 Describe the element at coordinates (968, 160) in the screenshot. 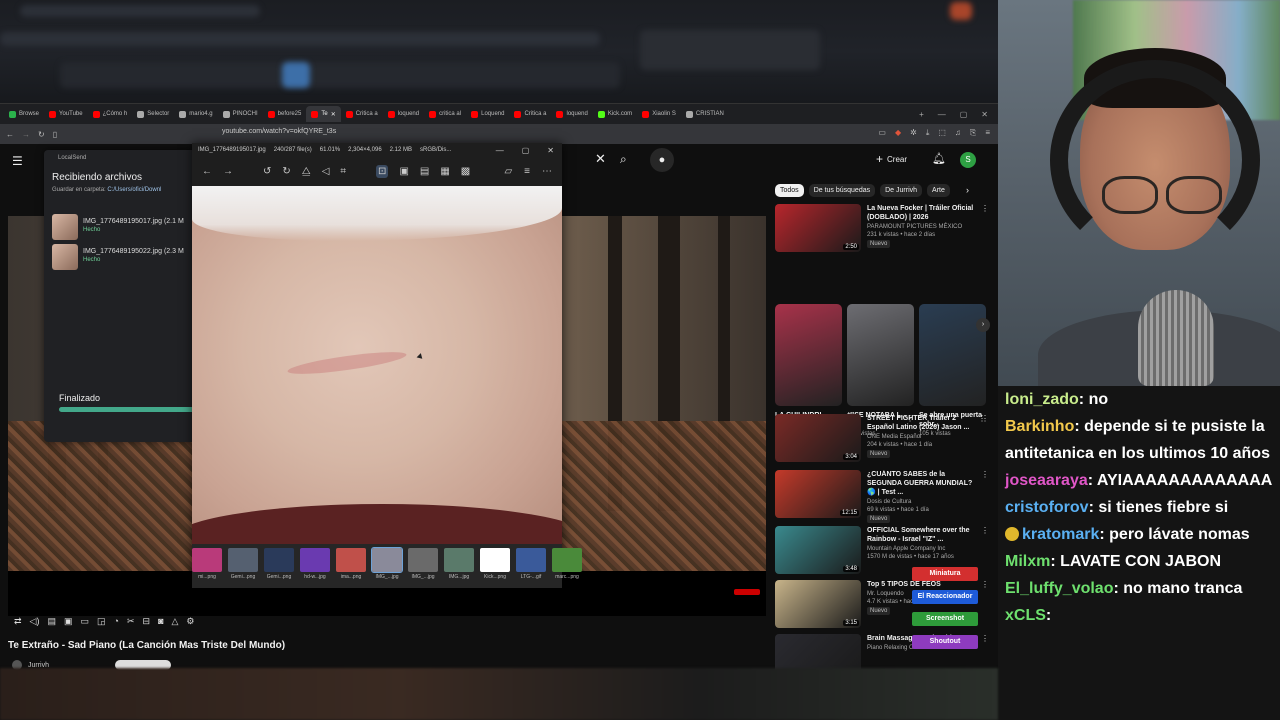

I see `account-avatar: S` at that location.